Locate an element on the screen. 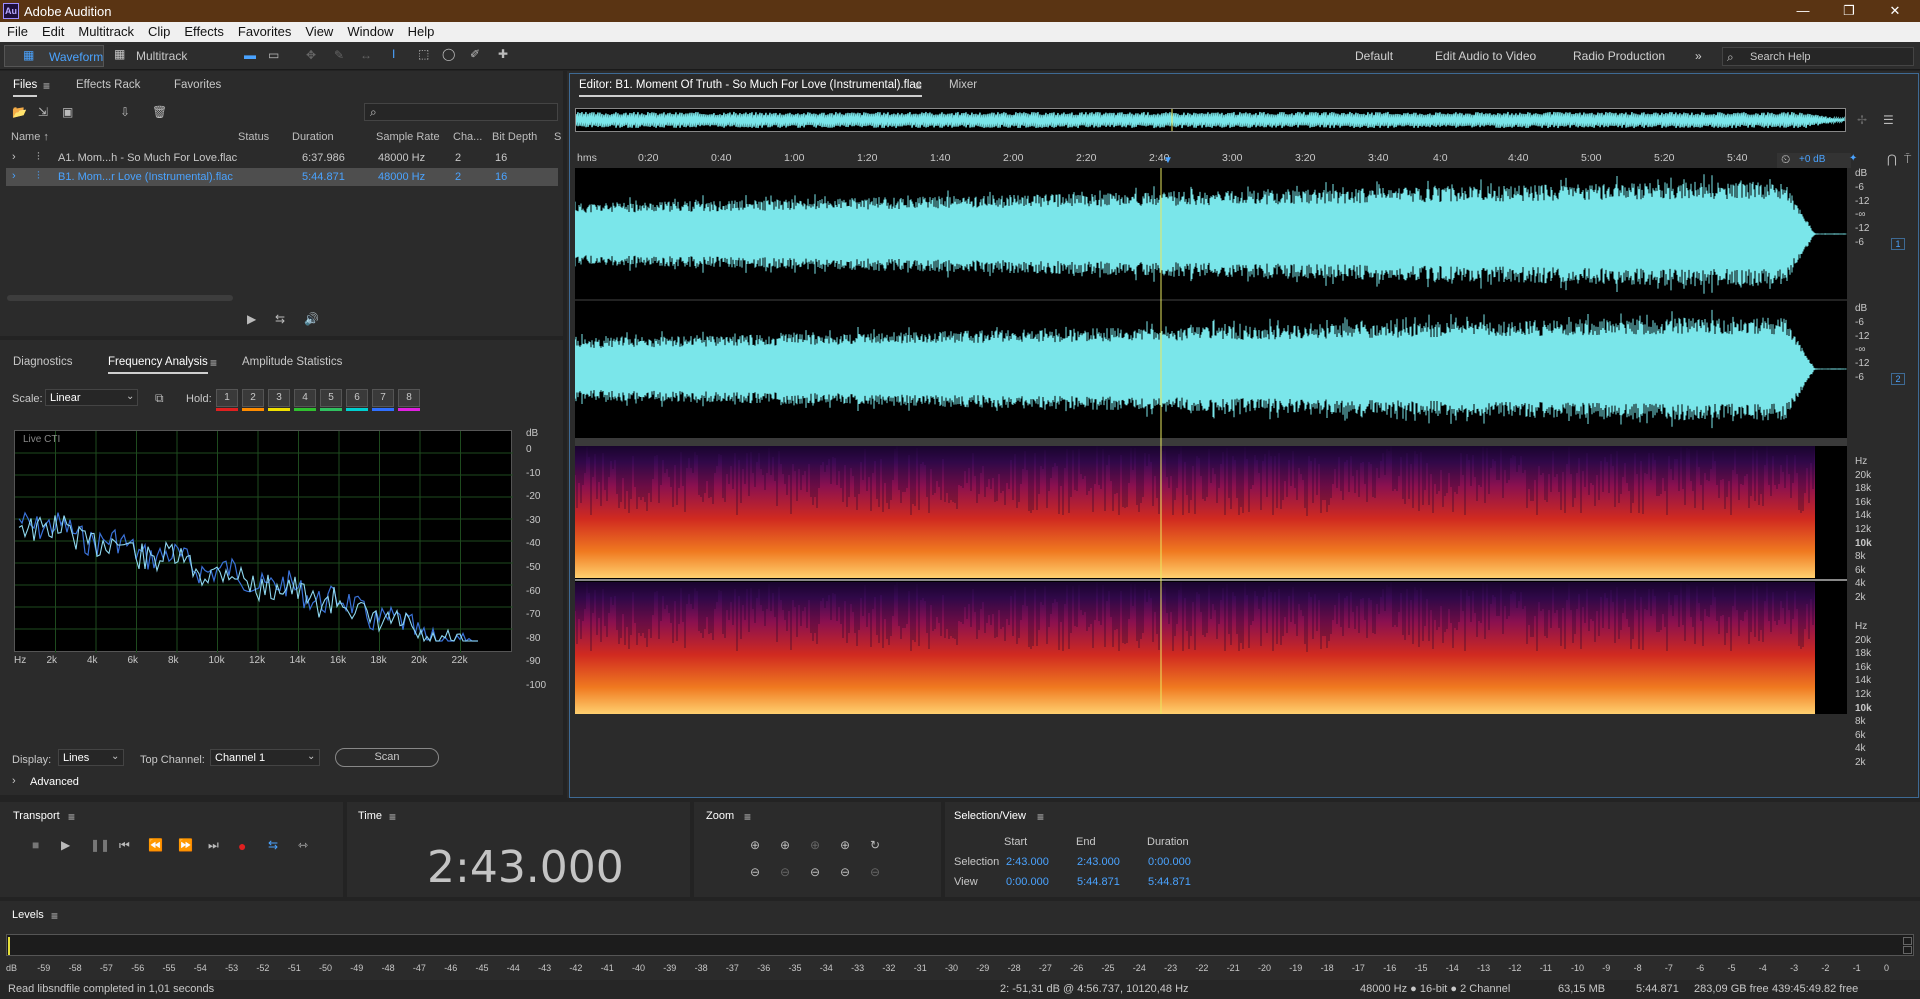  workspace-default: Default is located at coordinates (1374, 56).